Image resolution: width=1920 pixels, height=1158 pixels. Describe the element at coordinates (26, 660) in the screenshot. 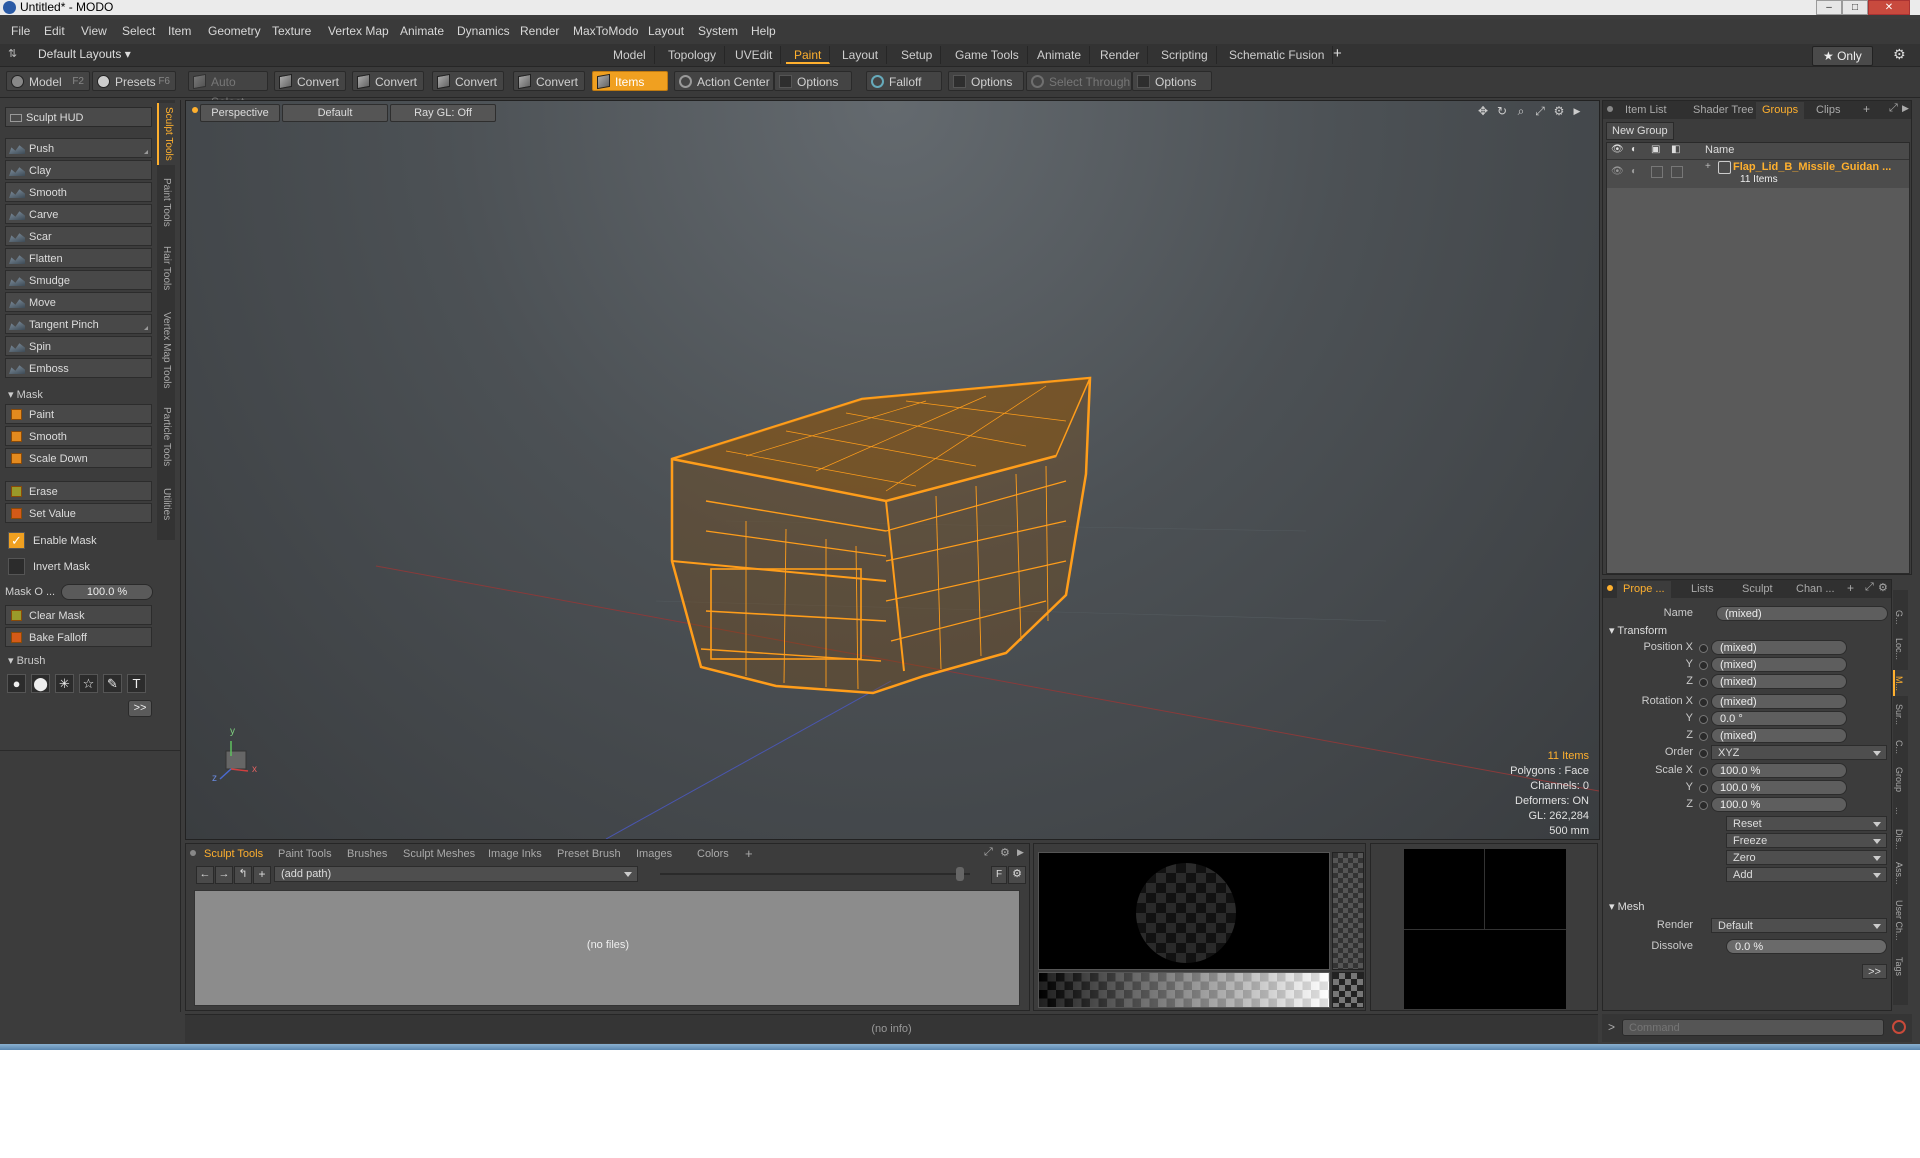

I see `brush-section-header: ▾ Brush` at that location.